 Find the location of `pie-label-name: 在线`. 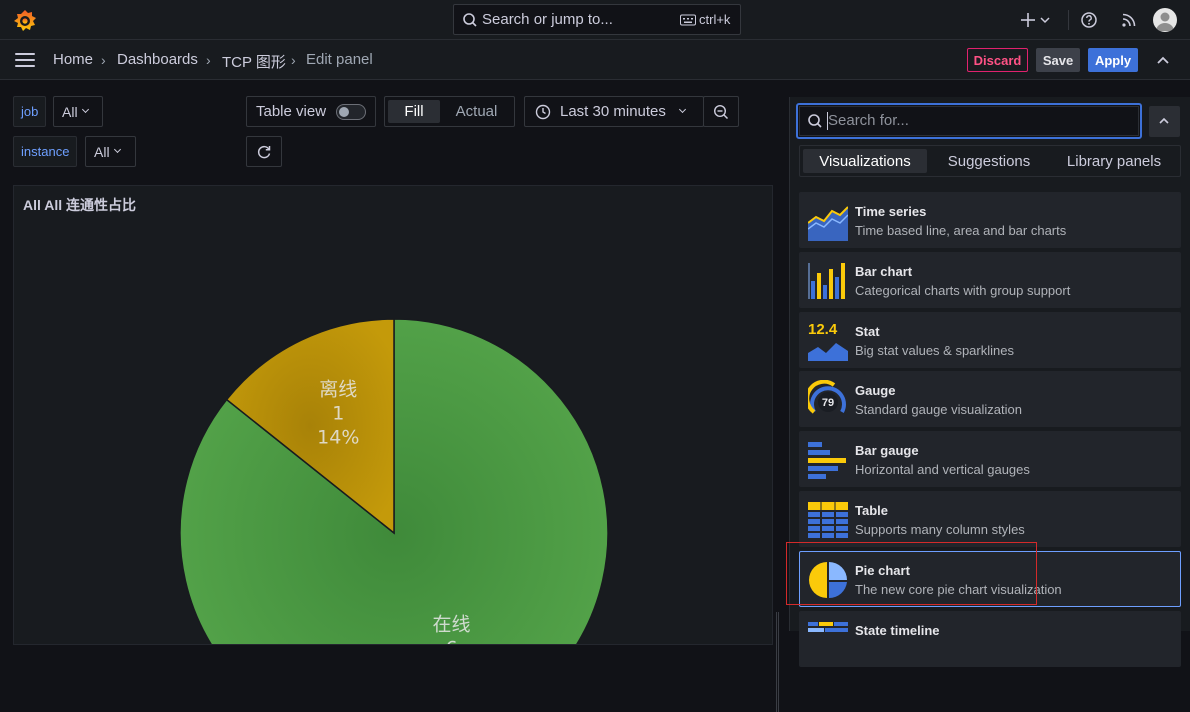

pie-label-name: 在线 is located at coordinates (452, 625).